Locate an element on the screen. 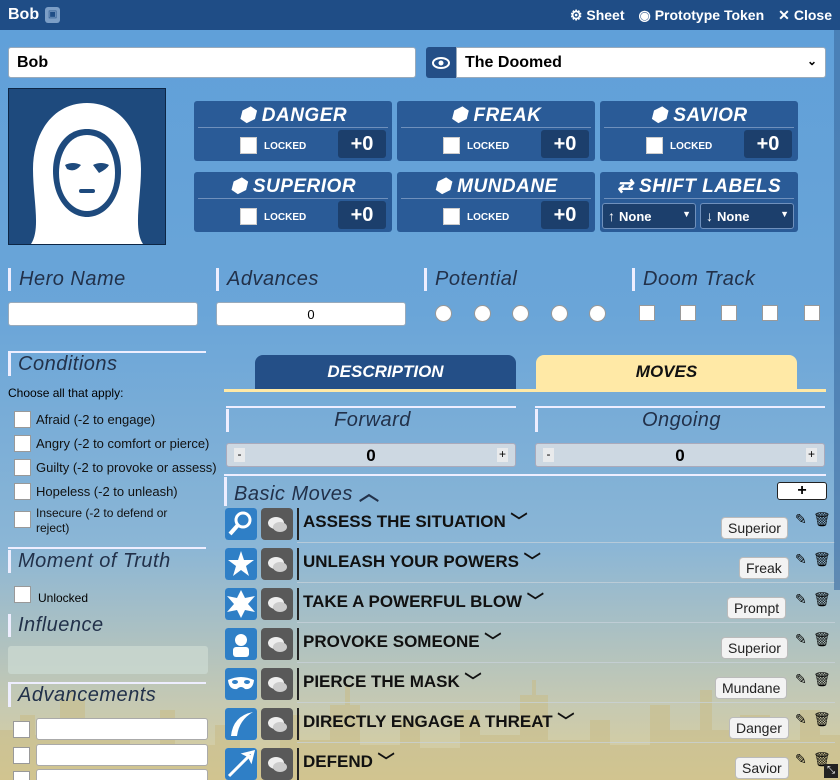  eye-icon is located at coordinates (441, 62).